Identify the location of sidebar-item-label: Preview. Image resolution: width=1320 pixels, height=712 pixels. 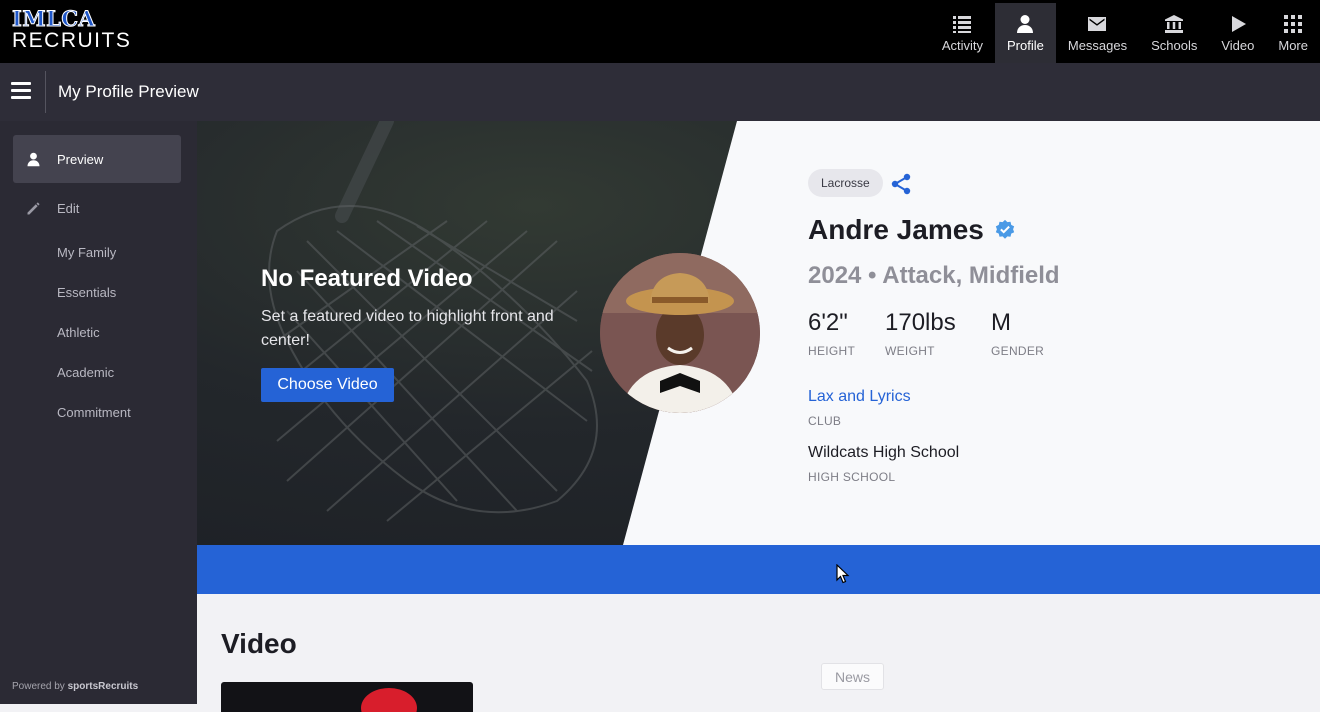
(80, 159).